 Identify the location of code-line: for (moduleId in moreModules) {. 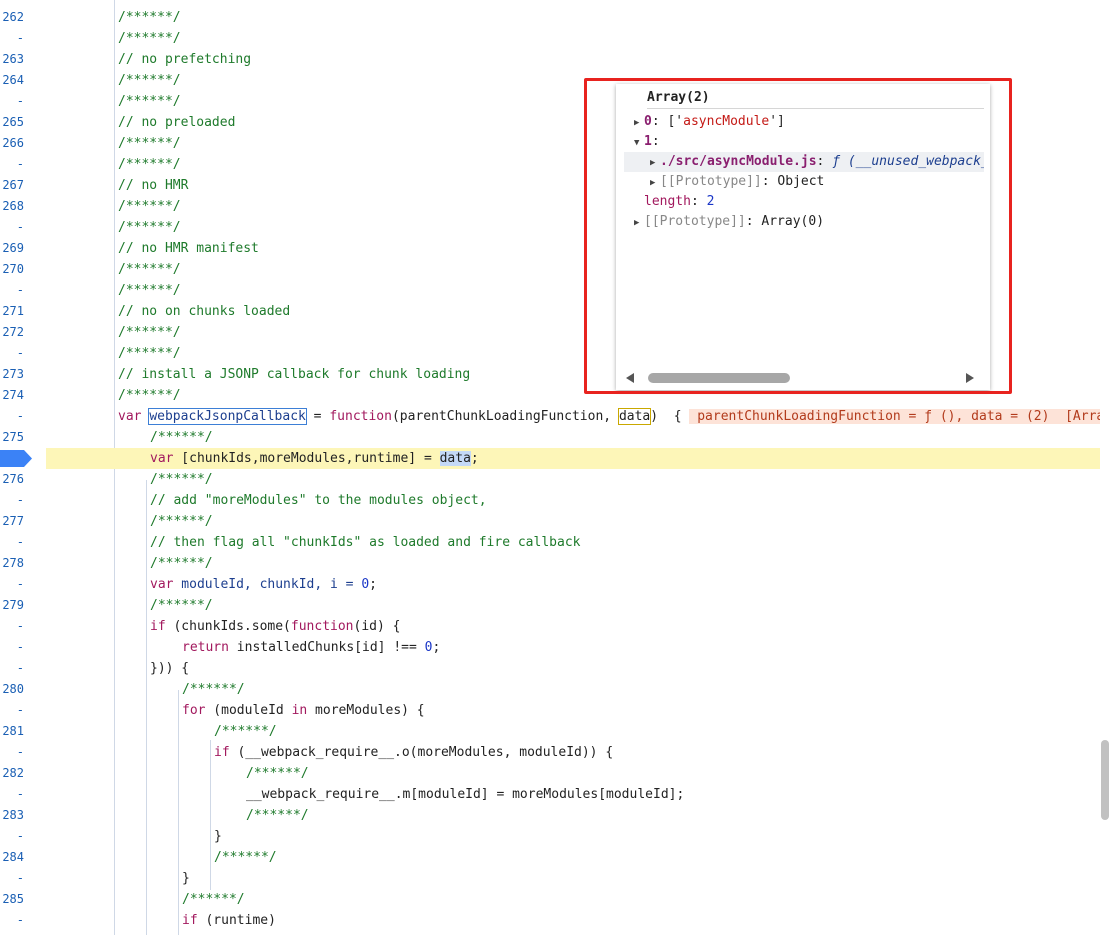
(303, 710).